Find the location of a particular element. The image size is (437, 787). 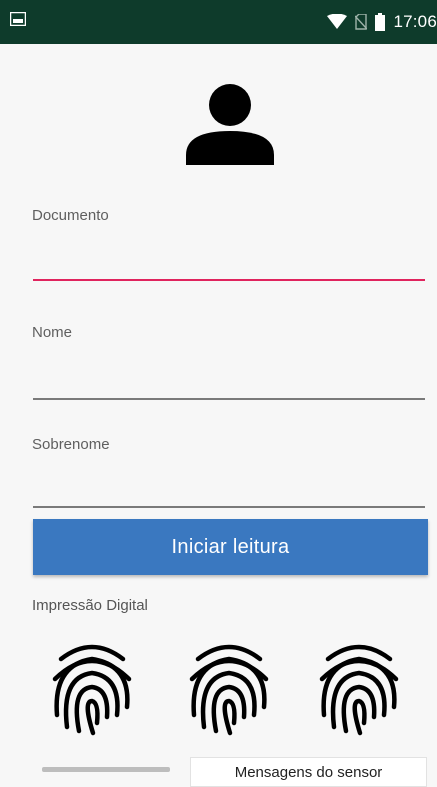

documento-underline is located at coordinates (229, 280).